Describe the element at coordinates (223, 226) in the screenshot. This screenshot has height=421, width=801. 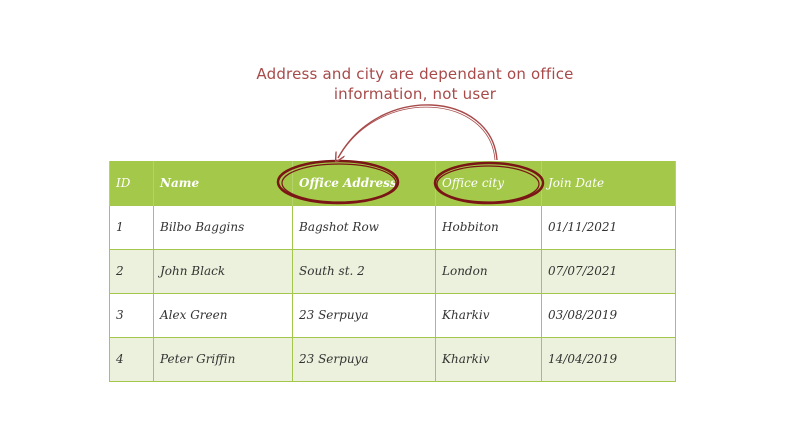
I see `cell-name: Bilbo Baggins` at that location.